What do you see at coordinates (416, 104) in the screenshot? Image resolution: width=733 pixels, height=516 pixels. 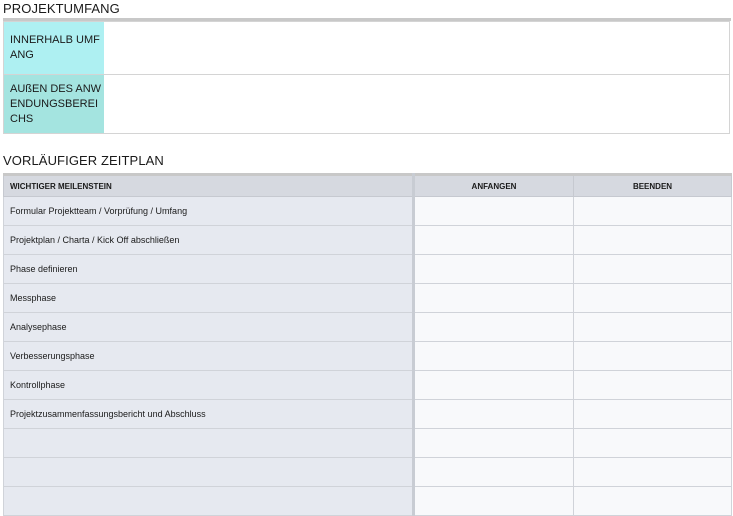 I see `scope-value-out` at bounding box center [416, 104].